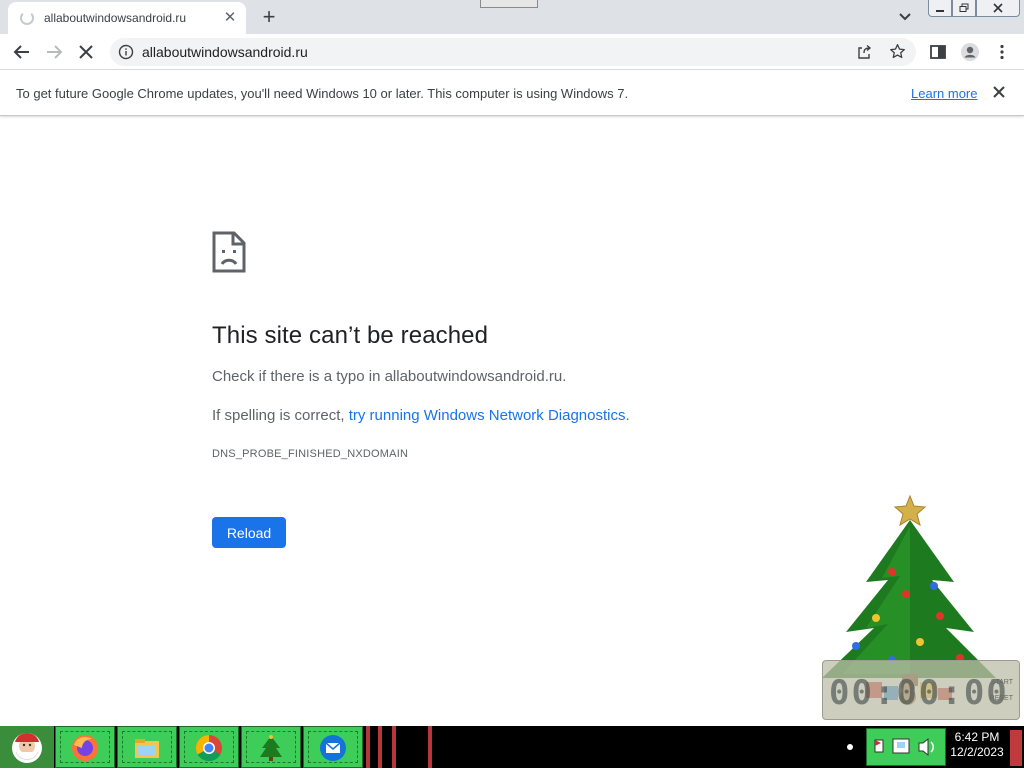 The image size is (1024, 773). I want to click on sad-page-icon, so click(229, 252).